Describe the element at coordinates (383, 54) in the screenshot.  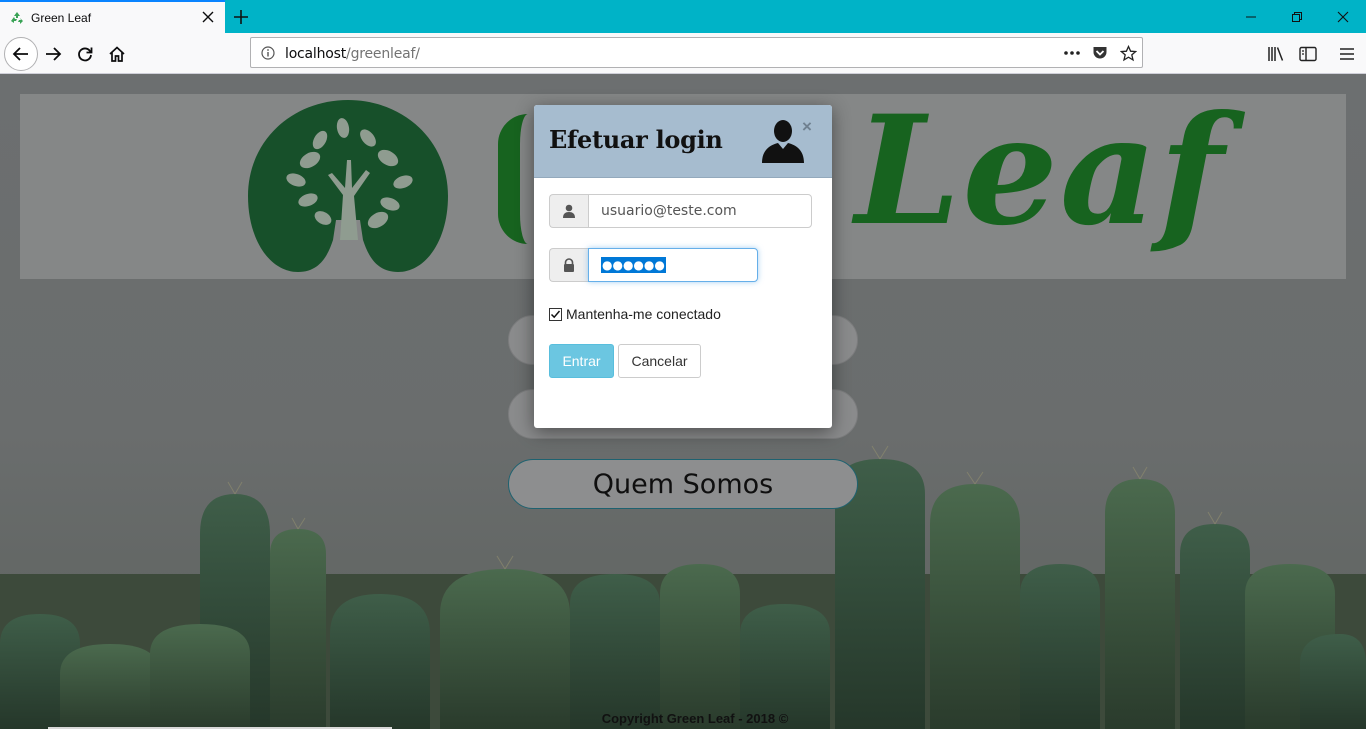
I see `url-path: /greenleaf/` at that location.